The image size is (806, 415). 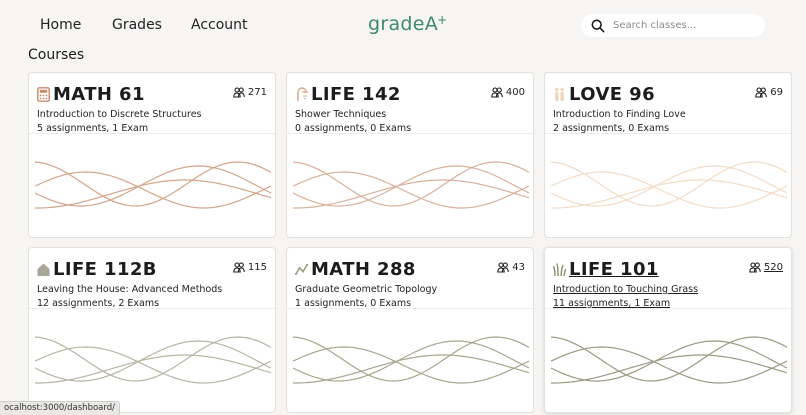 What do you see at coordinates (60, 25) in the screenshot?
I see `nav-home-link: Home` at bounding box center [60, 25].